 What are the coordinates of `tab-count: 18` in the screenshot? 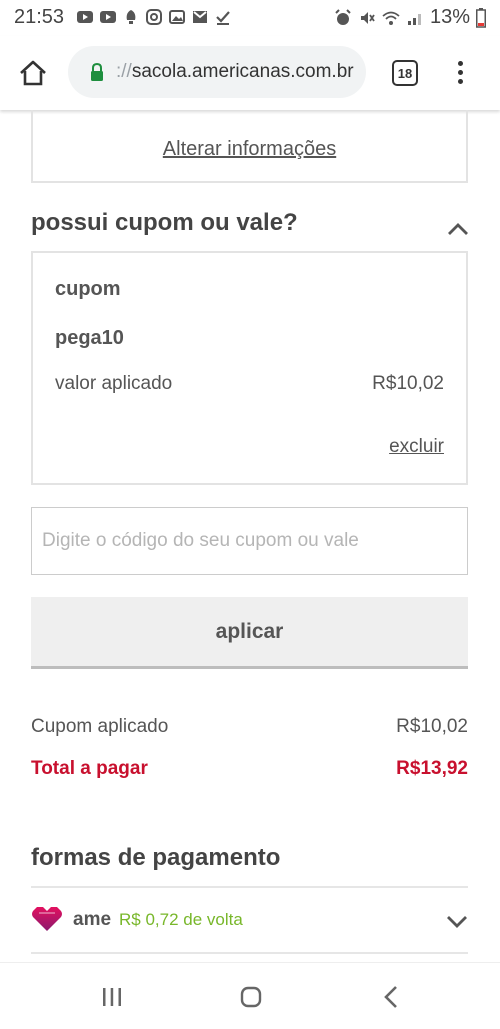 It's located at (405, 73).